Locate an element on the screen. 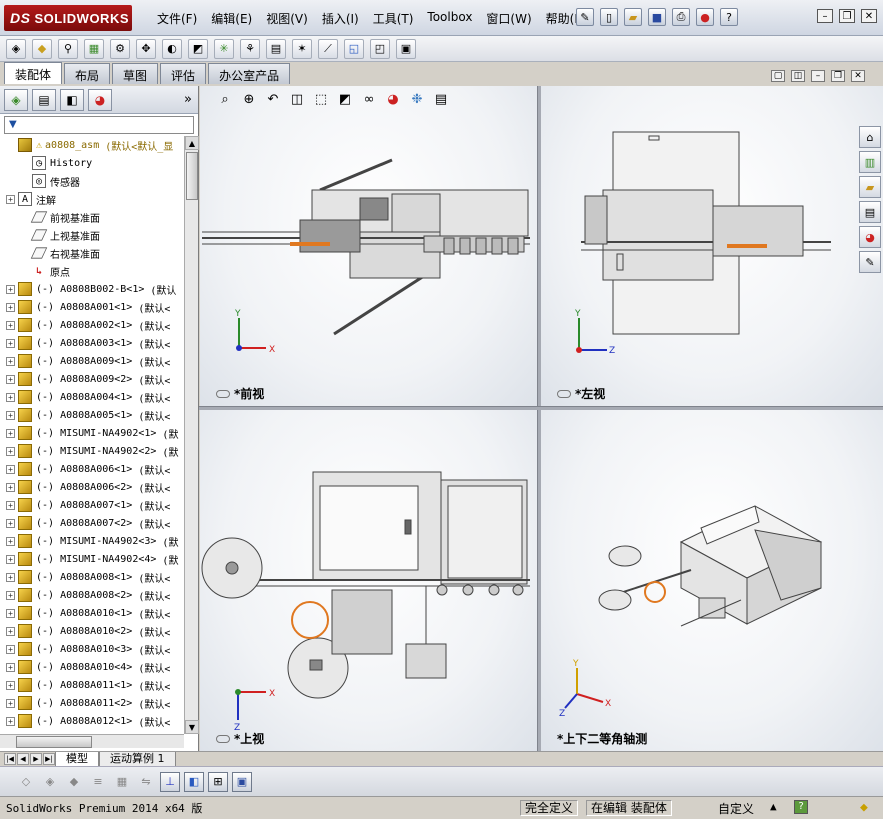 Image resolution: width=883 pixels, height=819 pixels. tree-component-row: + (-) A0808A007<1> (默认< is located at coordinates (92, 505).